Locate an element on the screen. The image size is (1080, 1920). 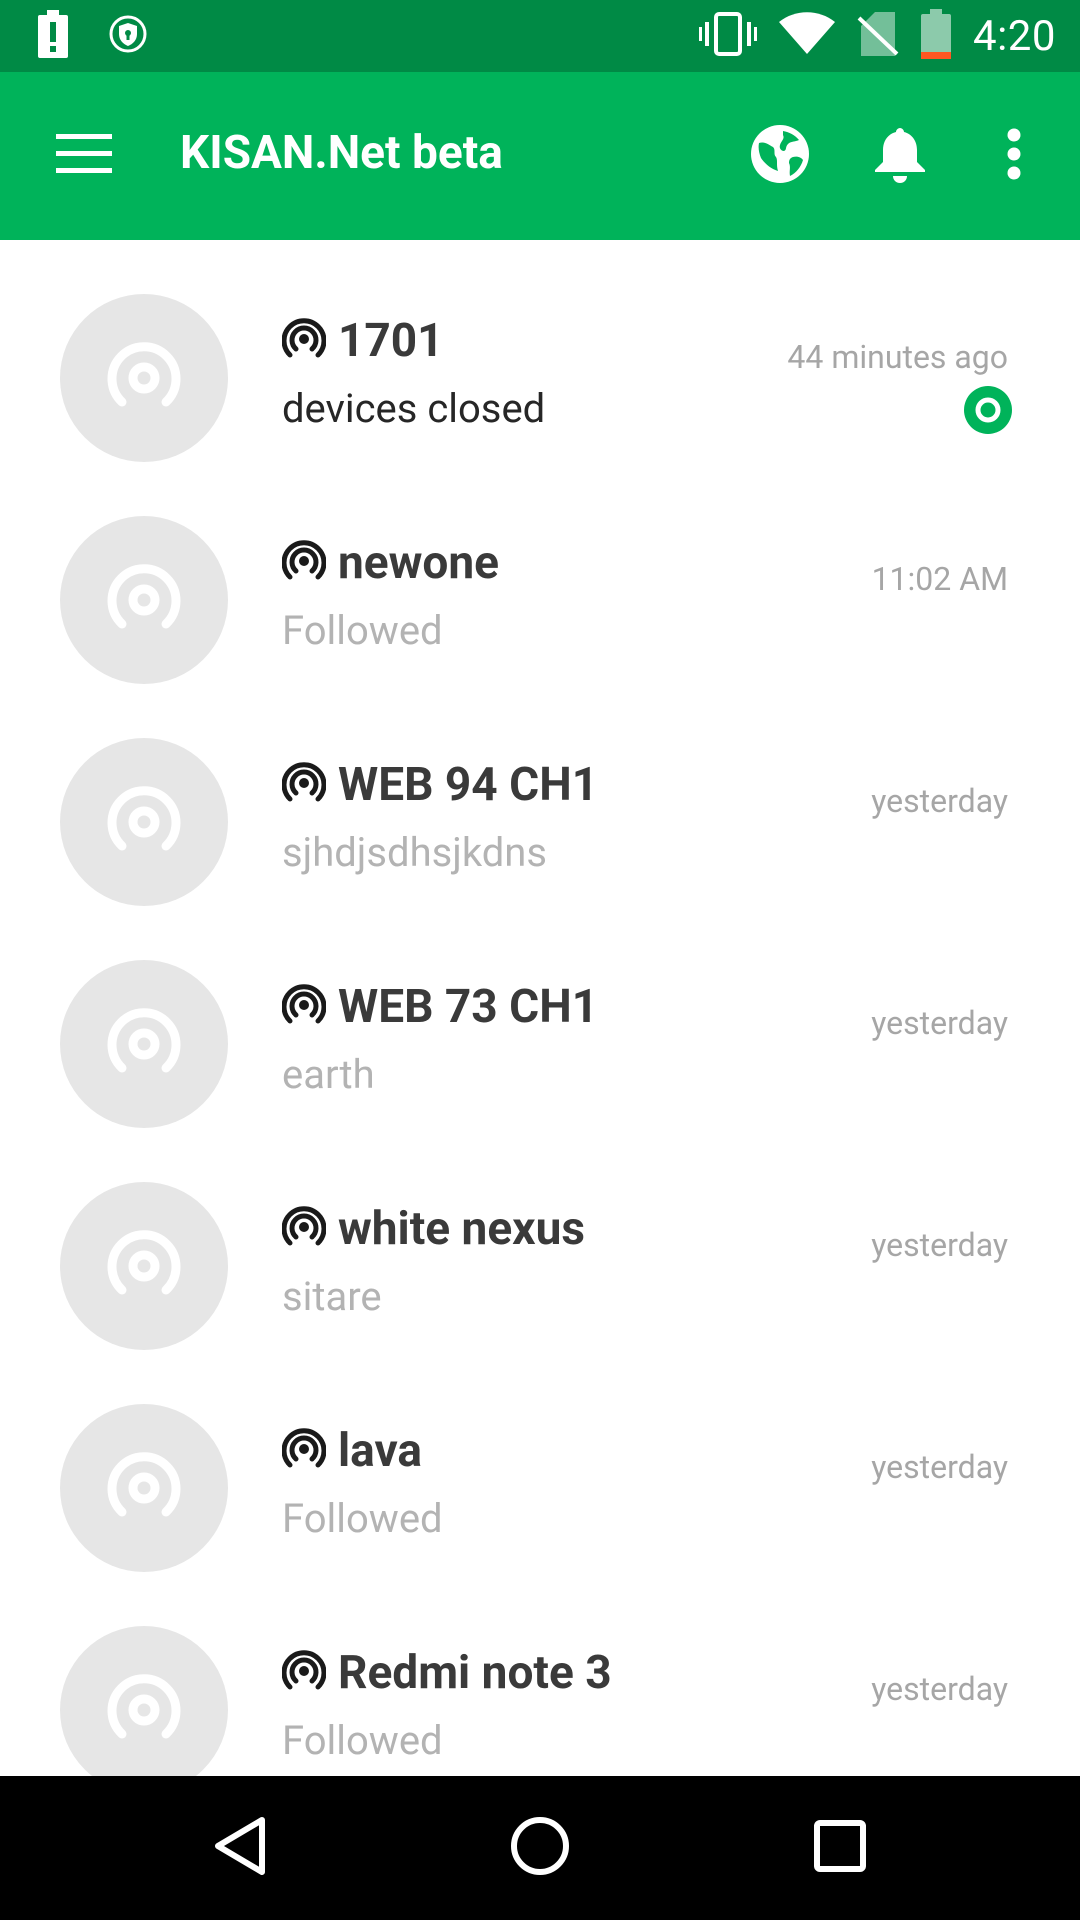
menu-button is located at coordinates (84, 156).